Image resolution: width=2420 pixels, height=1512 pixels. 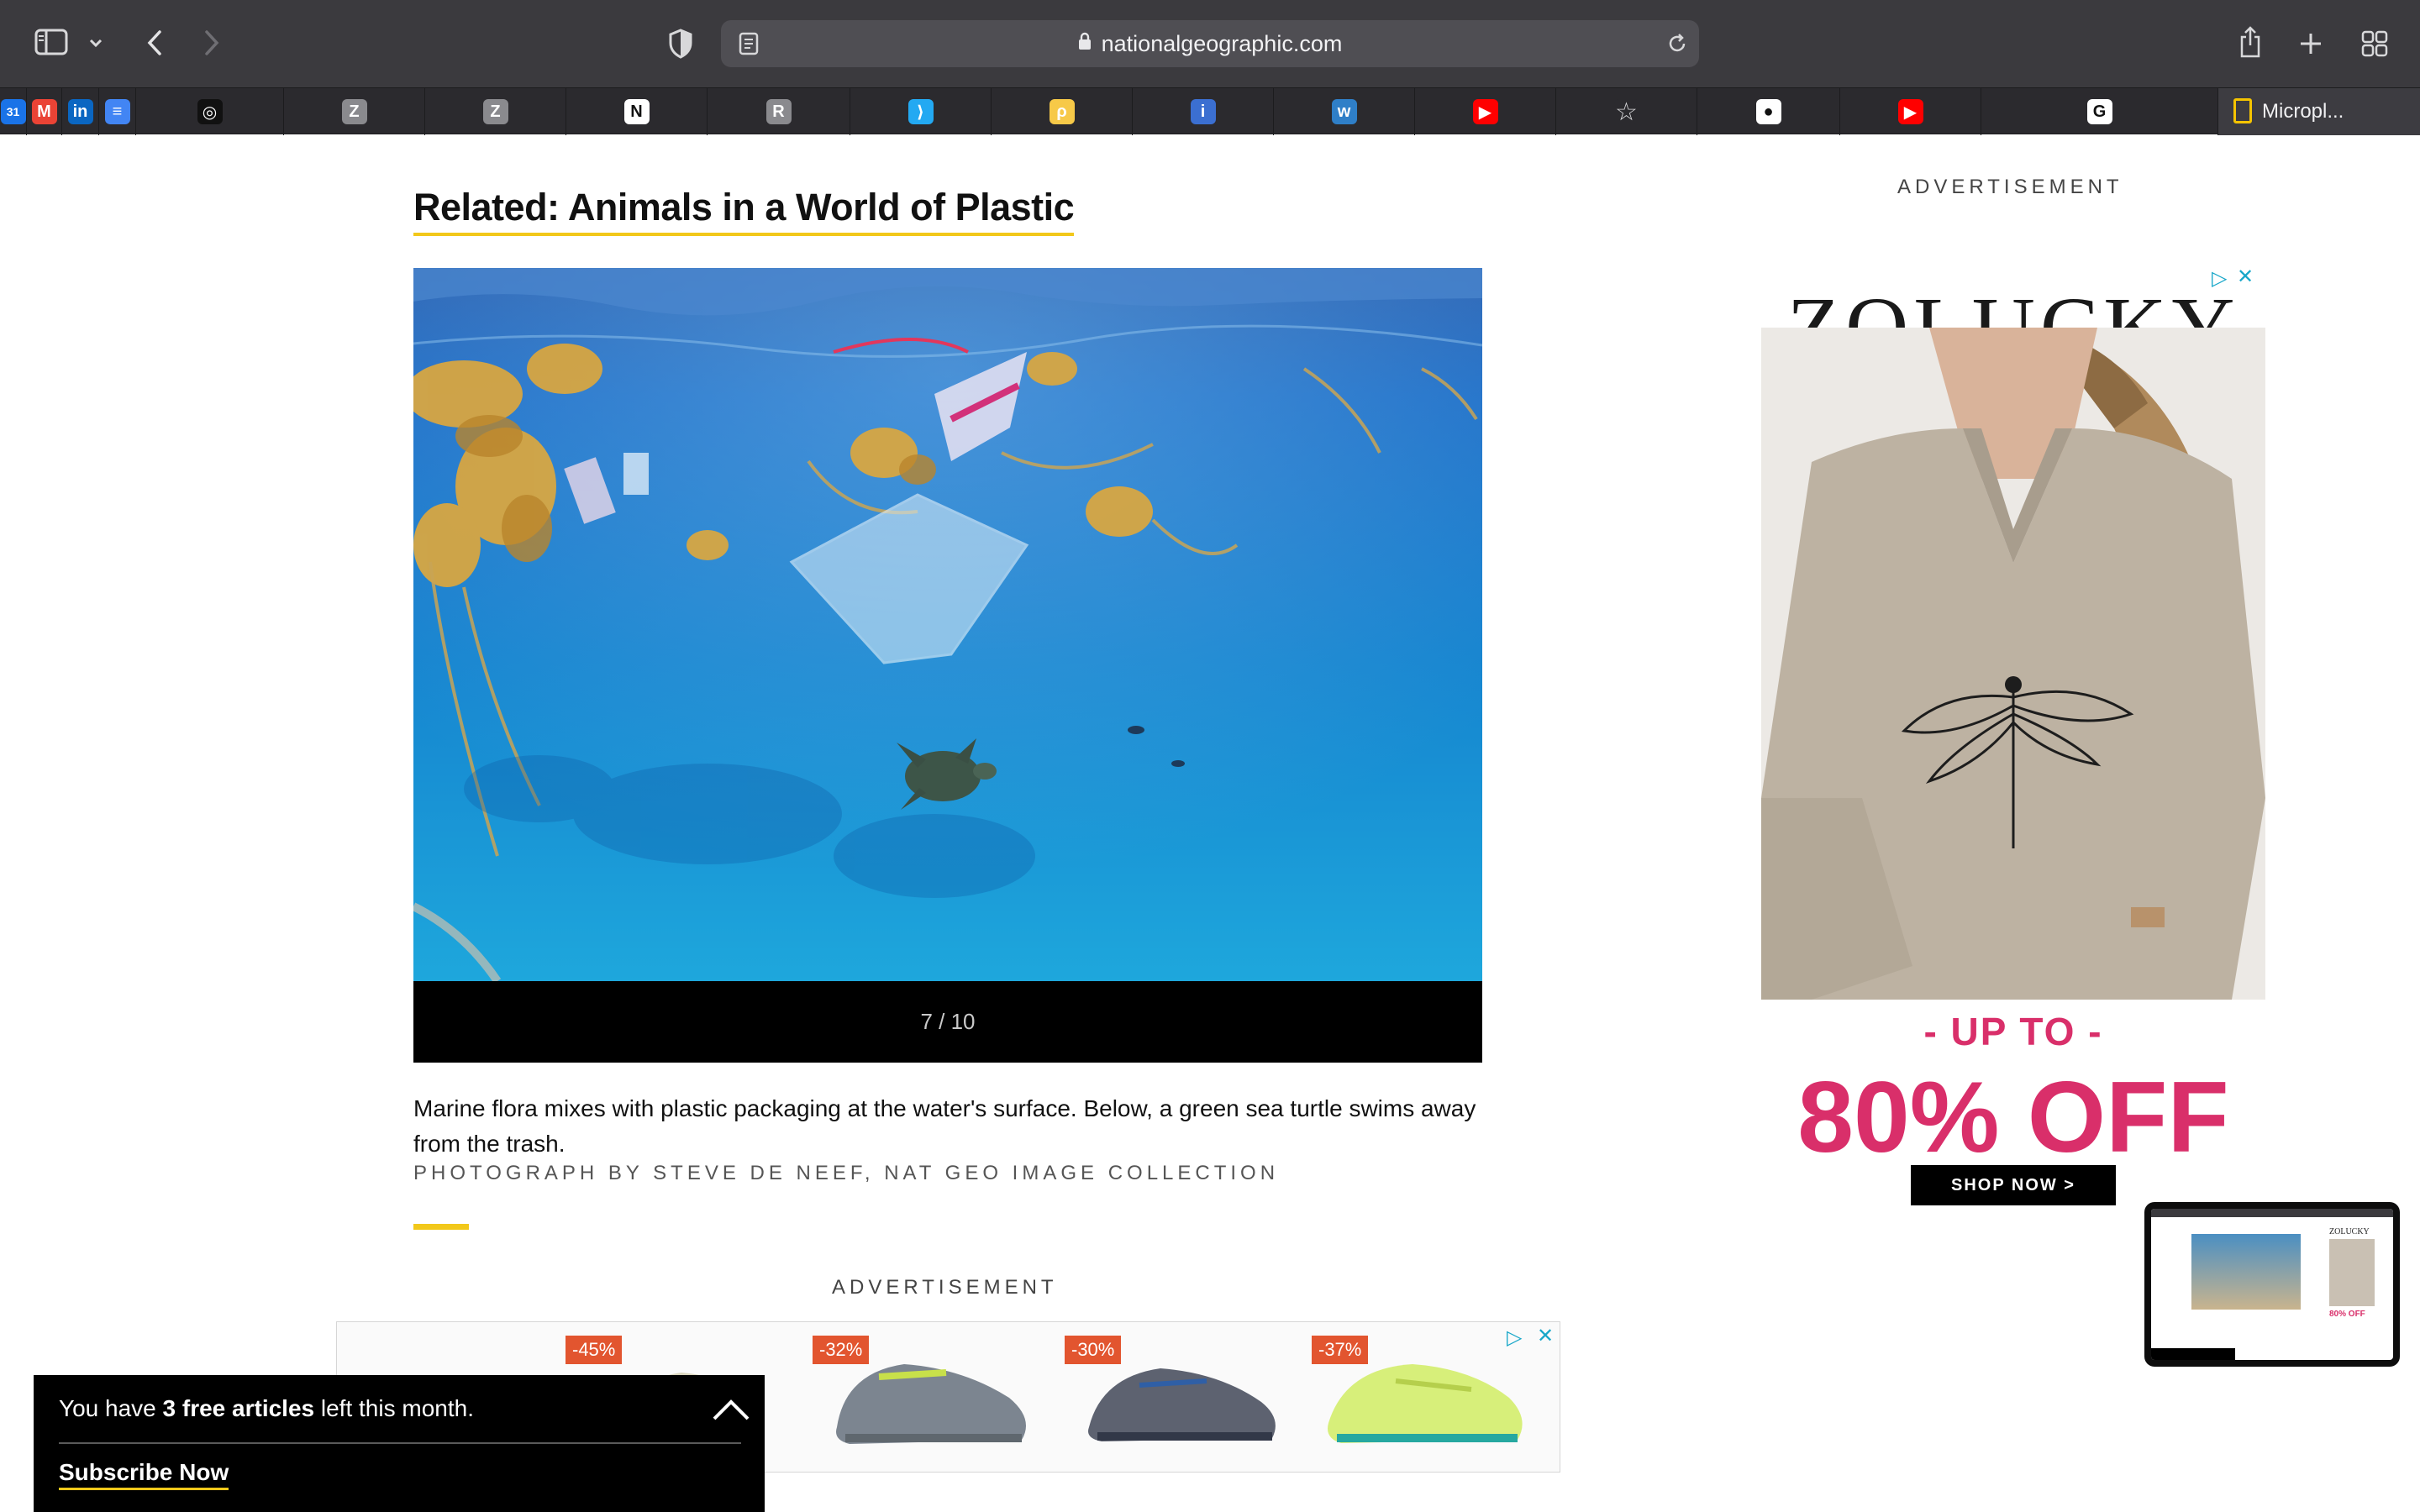 What do you see at coordinates (594, 1350) in the screenshot?
I see `discount-badge: -45%` at bounding box center [594, 1350].